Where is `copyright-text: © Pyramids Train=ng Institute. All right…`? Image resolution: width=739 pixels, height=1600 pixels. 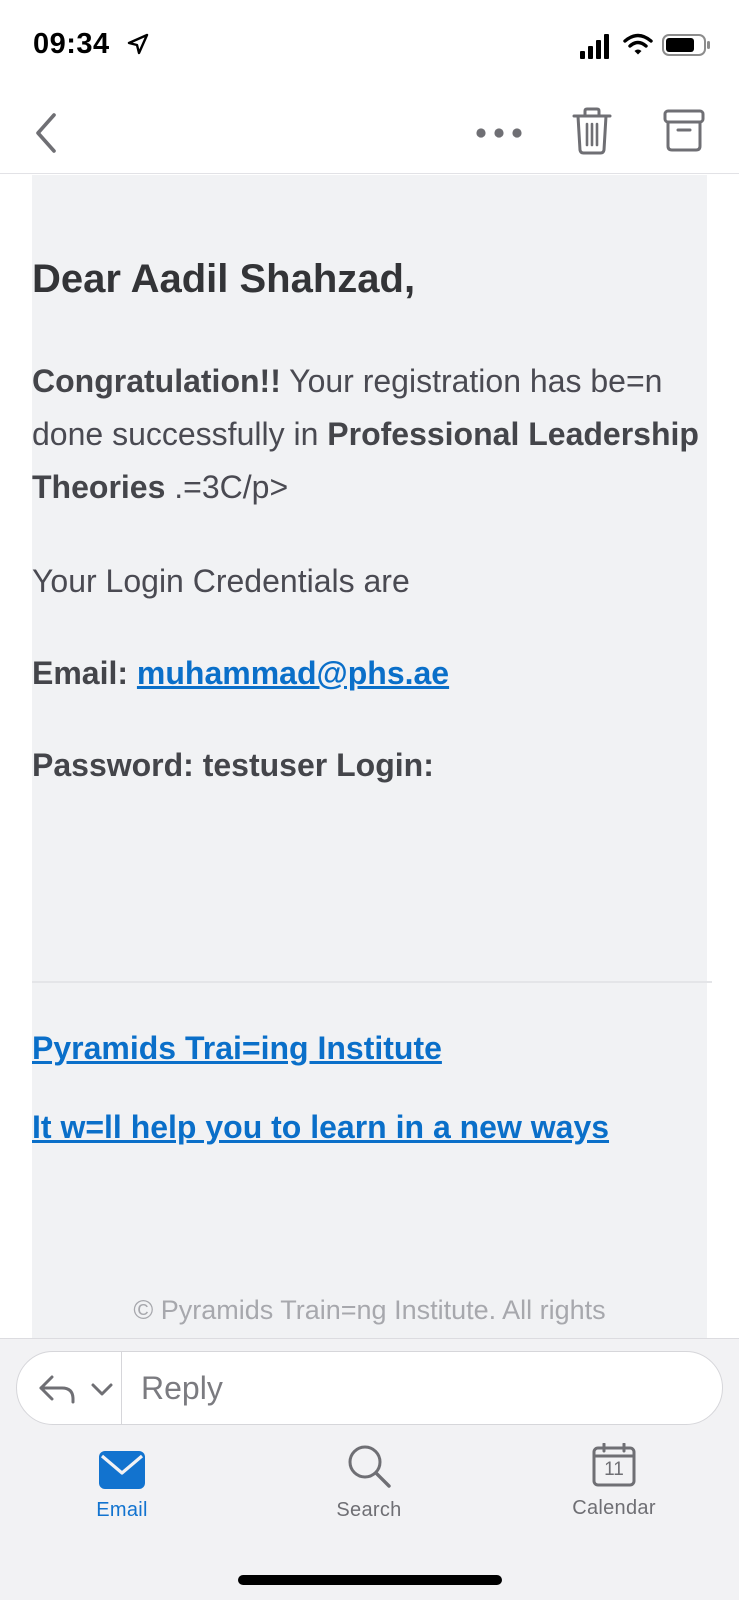 copyright-text: © Pyramids Train=ng Institute. All right… is located at coordinates (369, 1310).